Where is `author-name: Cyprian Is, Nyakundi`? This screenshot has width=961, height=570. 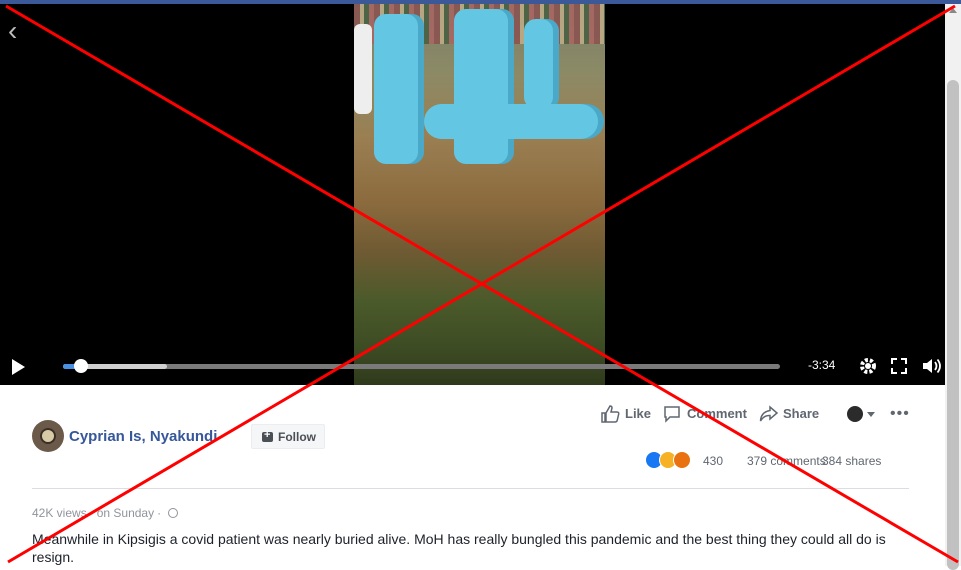 author-name: Cyprian Is, Nyakundi is located at coordinates (143, 436).